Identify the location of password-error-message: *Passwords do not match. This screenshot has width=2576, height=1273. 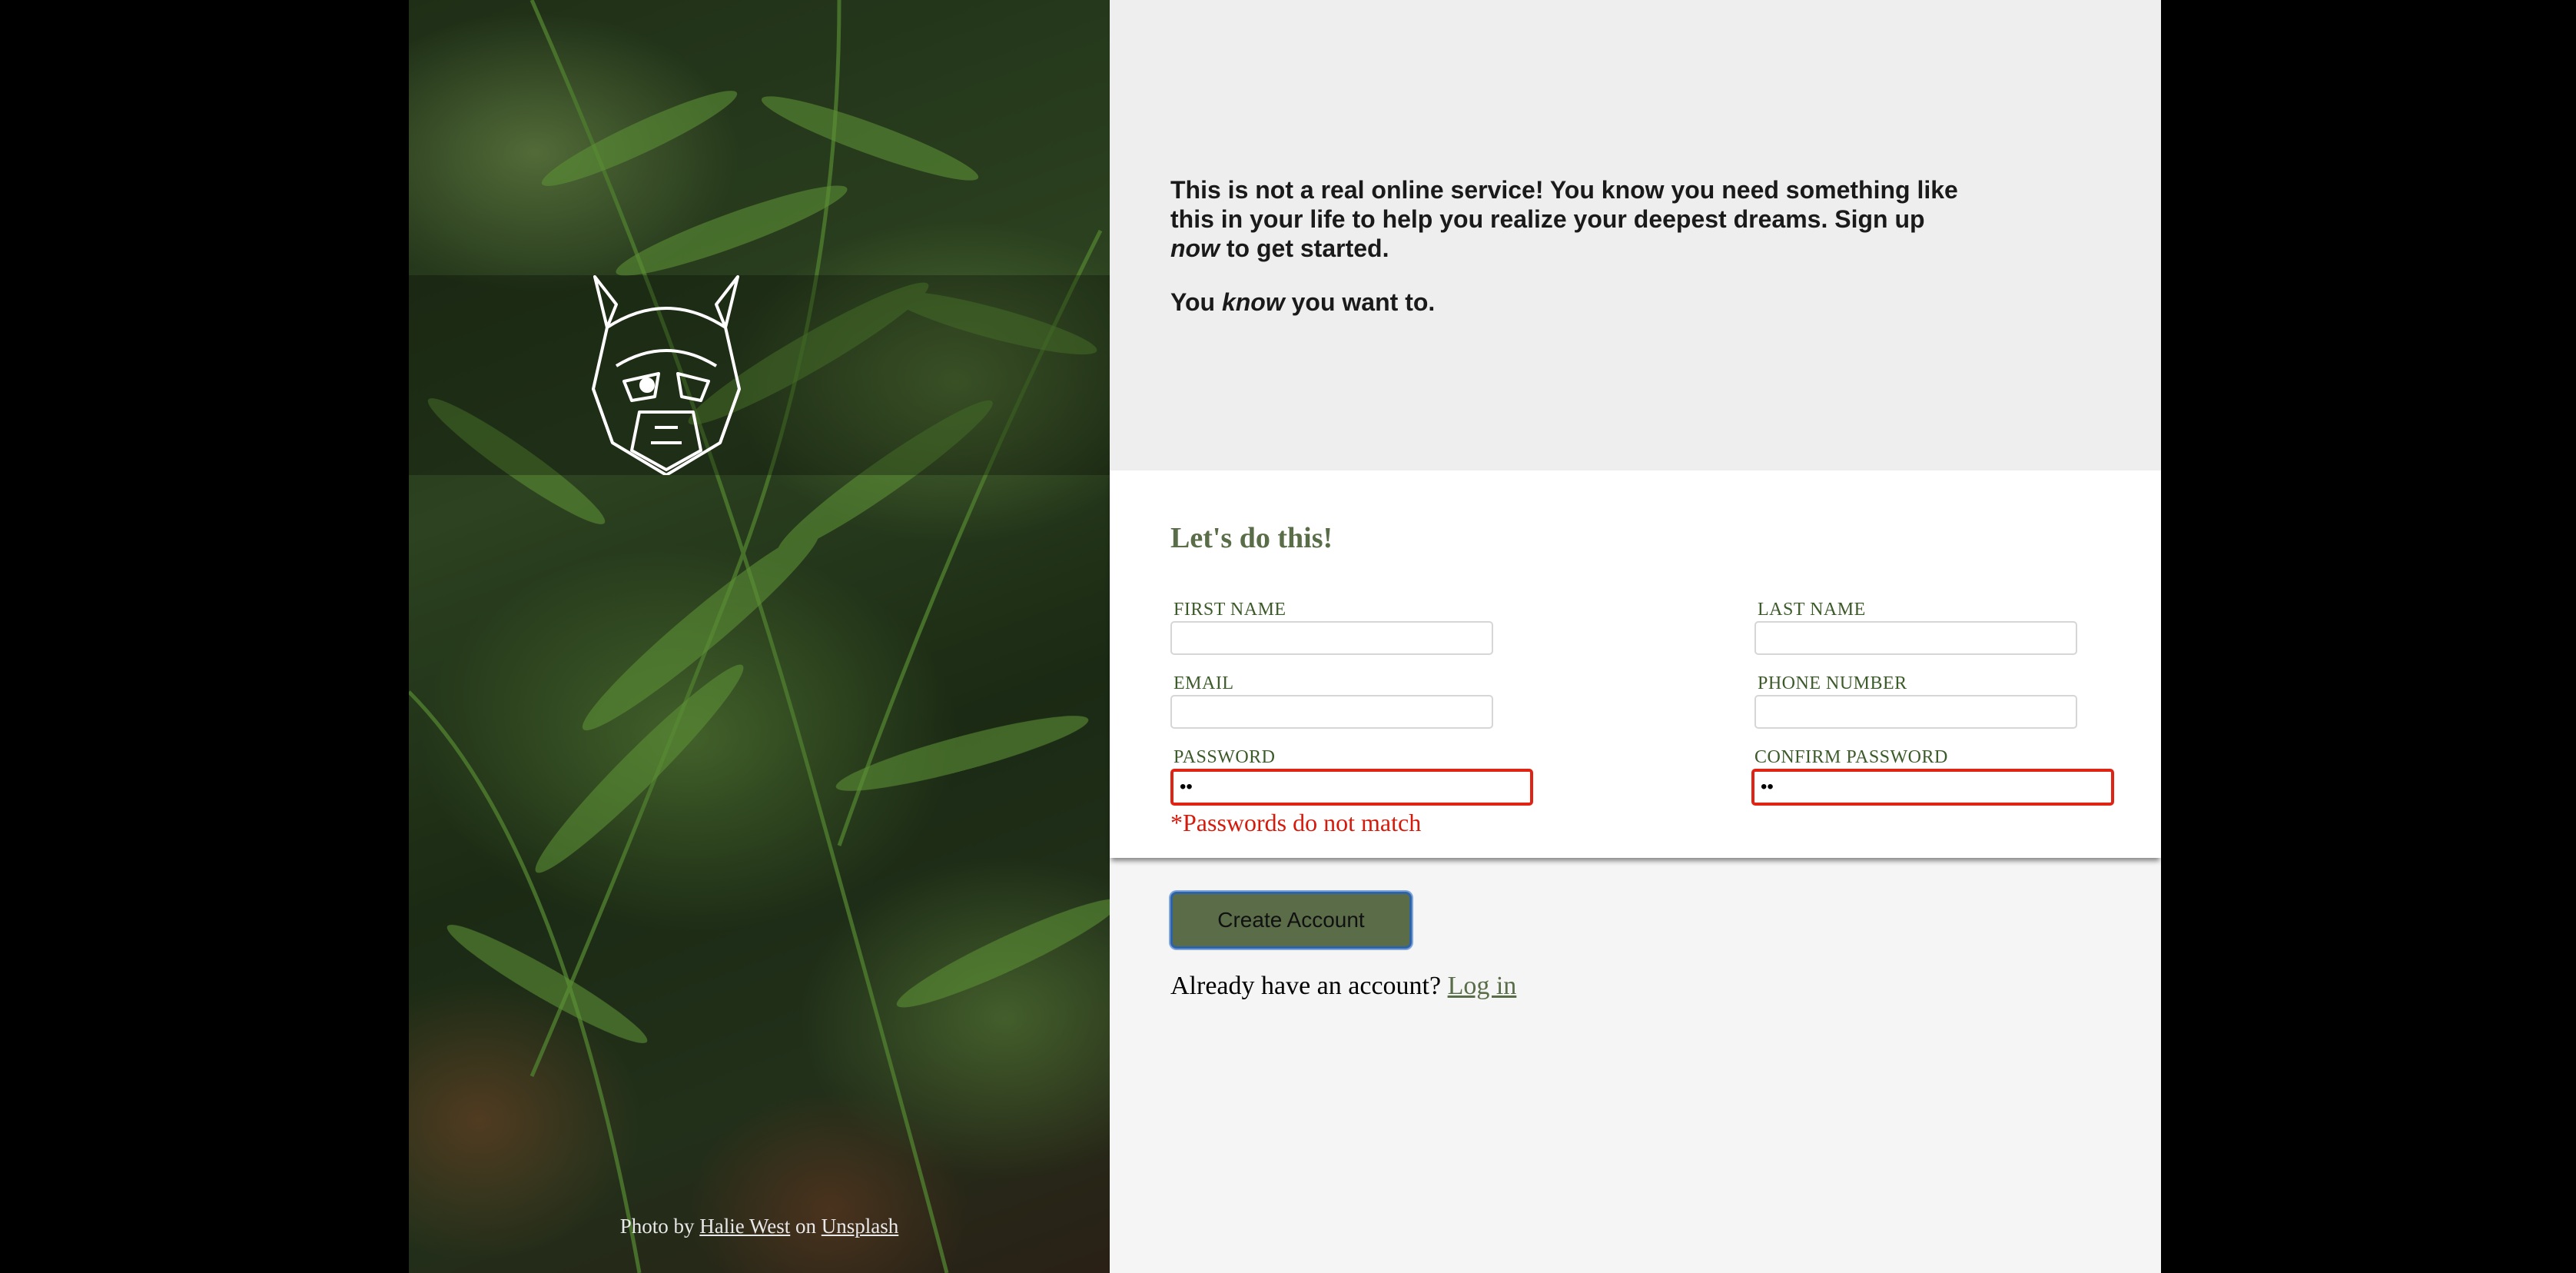
(1296, 822).